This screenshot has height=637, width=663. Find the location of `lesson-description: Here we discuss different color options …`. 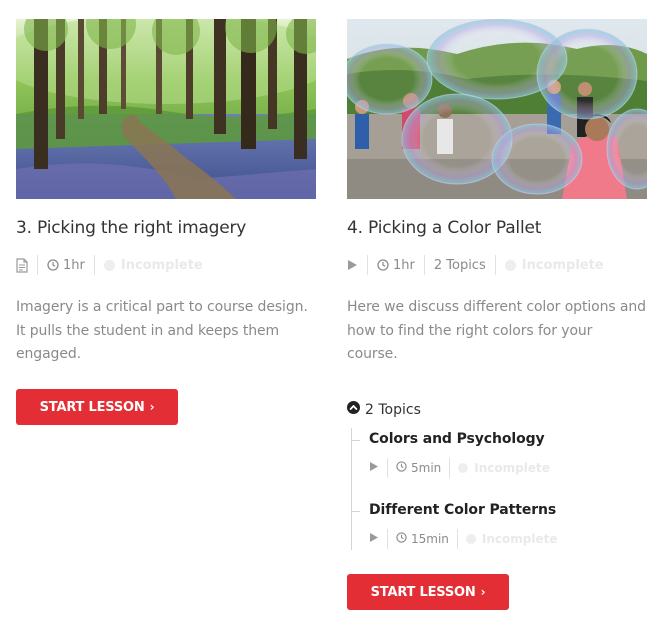

lesson-description: Here we discuss different color options … is located at coordinates (496, 330).